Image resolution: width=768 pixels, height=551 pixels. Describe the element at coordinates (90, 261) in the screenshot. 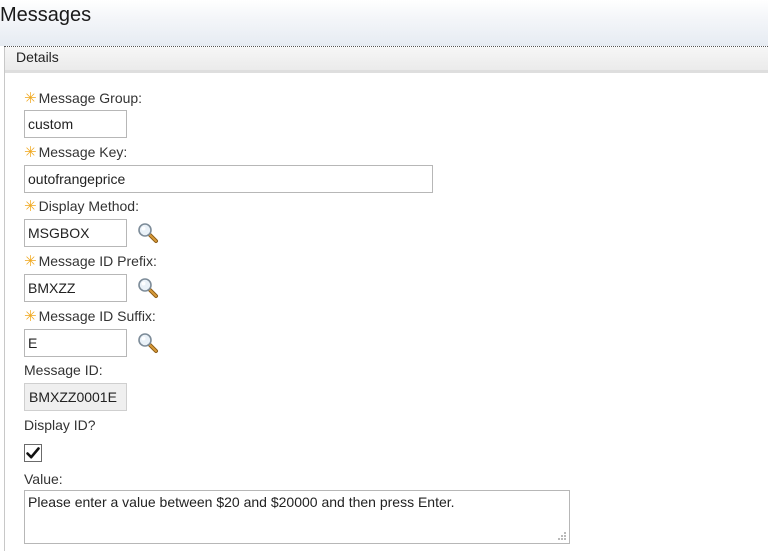

I see `message-id-prefix-label: ✳ Message ID Prefix:` at that location.